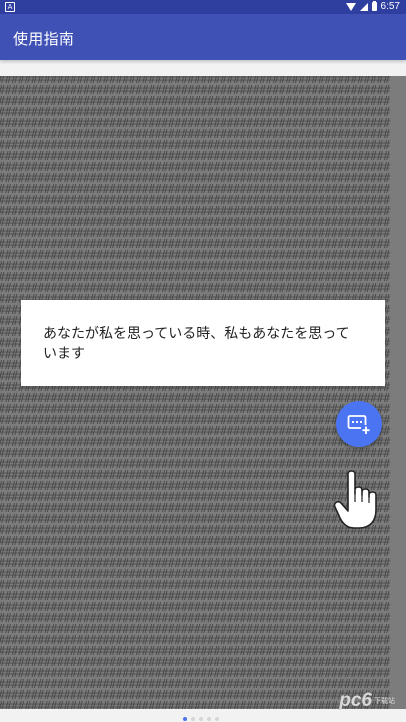  I want to click on status-icons: 6:57, so click(372, 6).